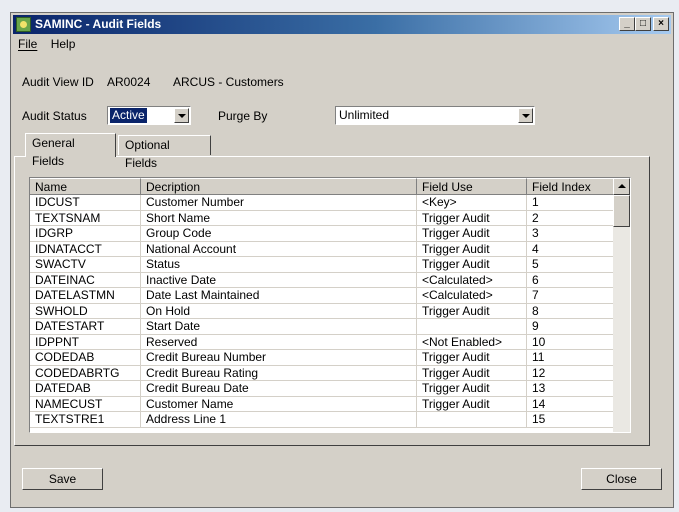 This screenshot has height=512, width=679. I want to click on table-cell: Customer Name, so click(279, 404).